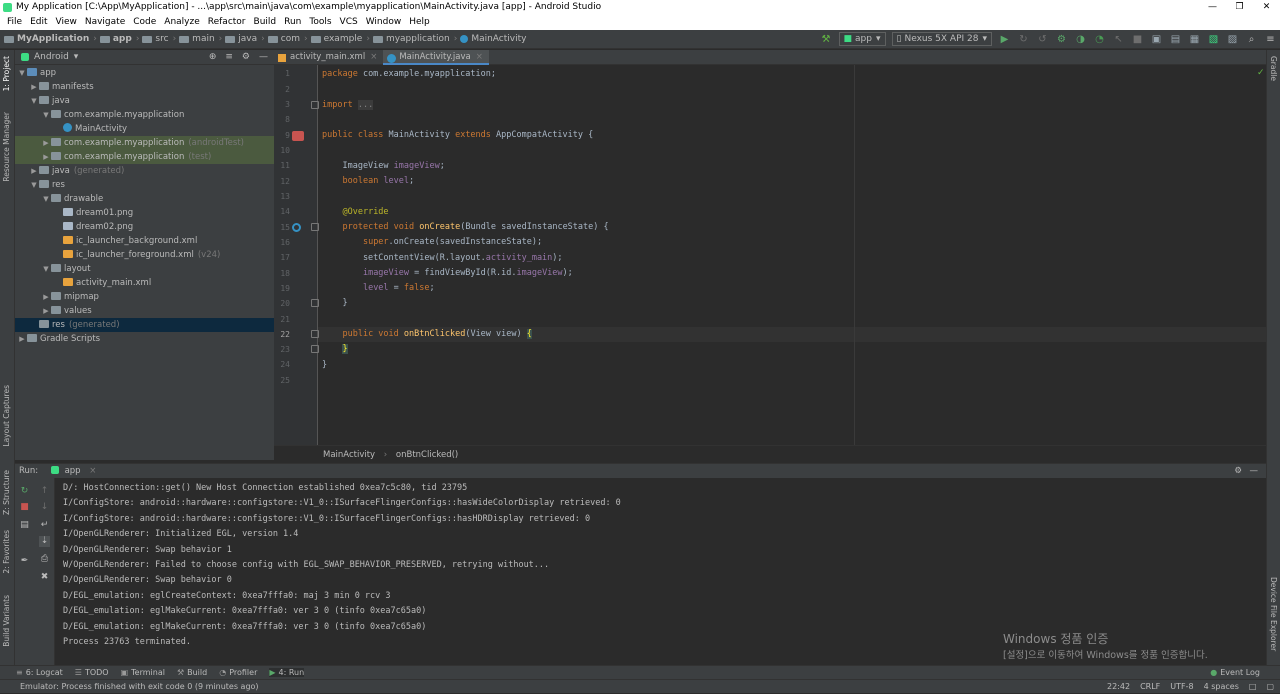 Image resolution: width=1280 pixels, height=694 pixels. What do you see at coordinates (144, 311) in the screenshot?
I see `tree-item: ▶ values` at bounding box center [144, 311].